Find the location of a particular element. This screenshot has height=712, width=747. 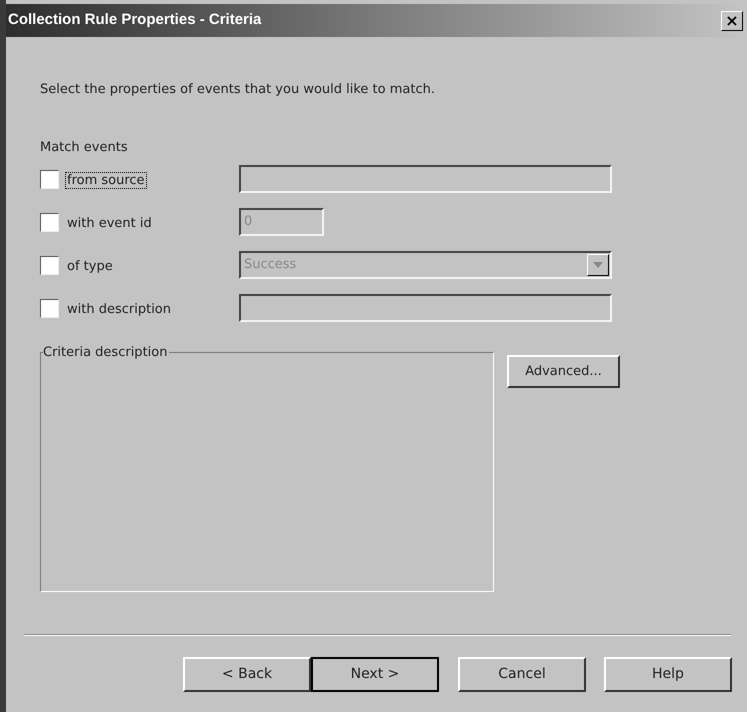

close-button: × is located at coordinates (732, 20).